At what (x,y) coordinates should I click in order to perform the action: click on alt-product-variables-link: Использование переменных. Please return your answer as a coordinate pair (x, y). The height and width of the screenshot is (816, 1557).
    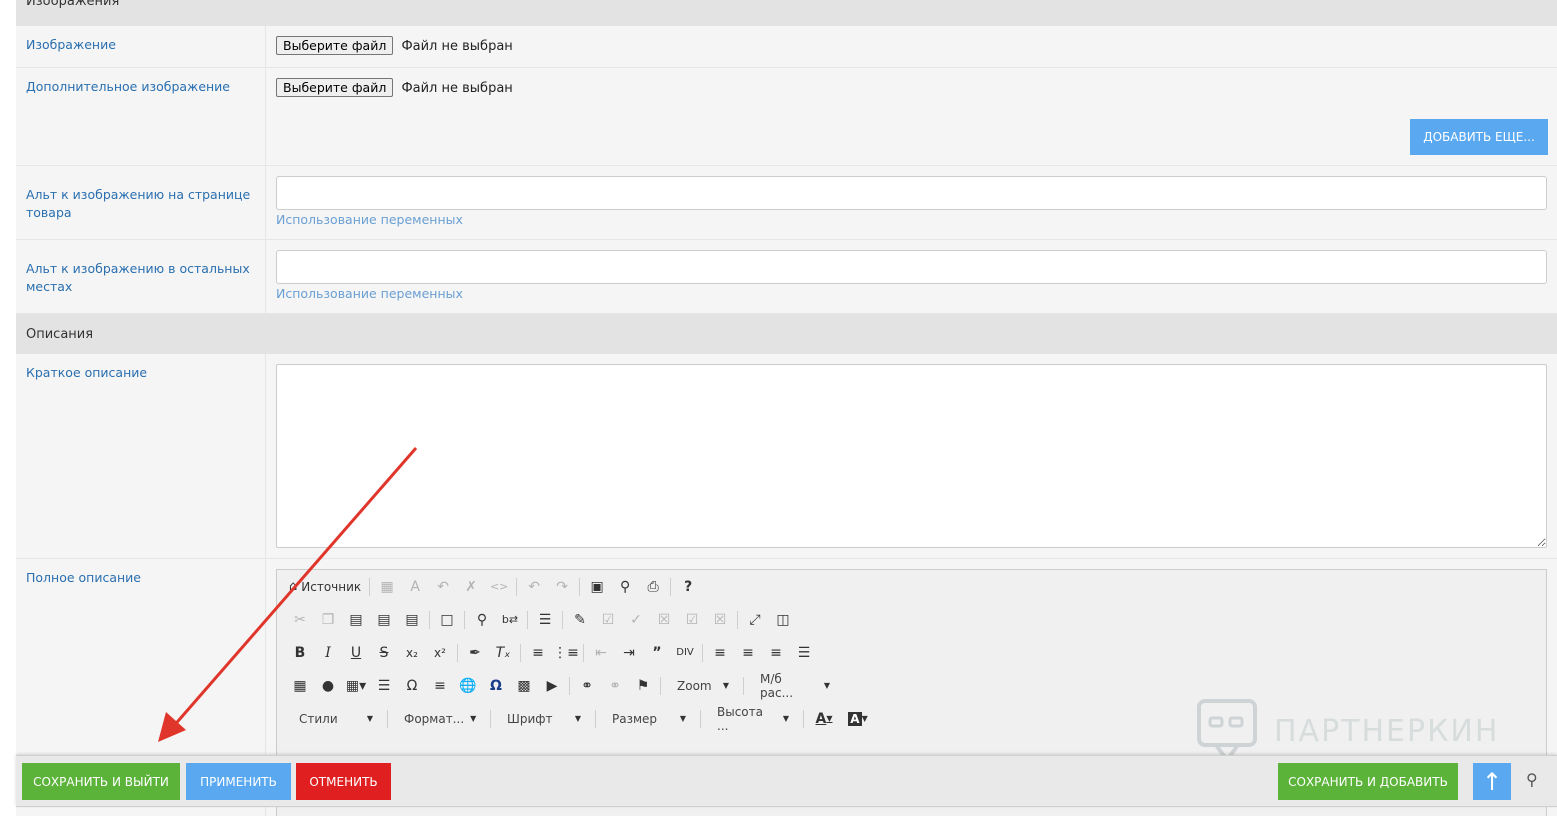
    Looking at the image, I should click on (369, 219).